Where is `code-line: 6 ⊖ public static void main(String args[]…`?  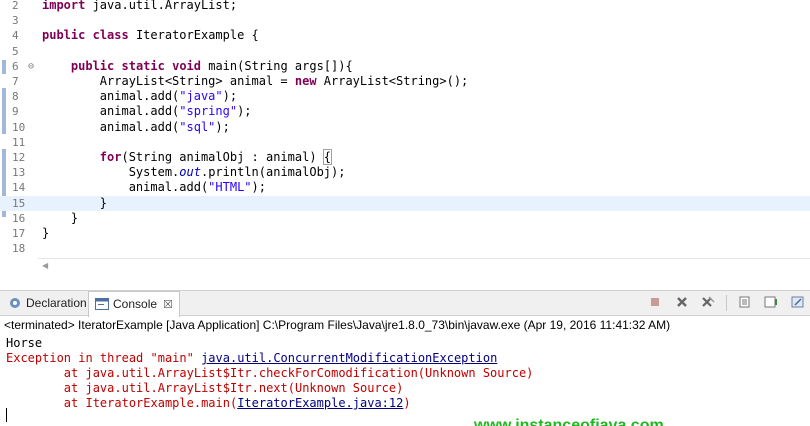 code-line: 6 ⊖ public static void main(String args[]… is located at coordinates (405, 66).